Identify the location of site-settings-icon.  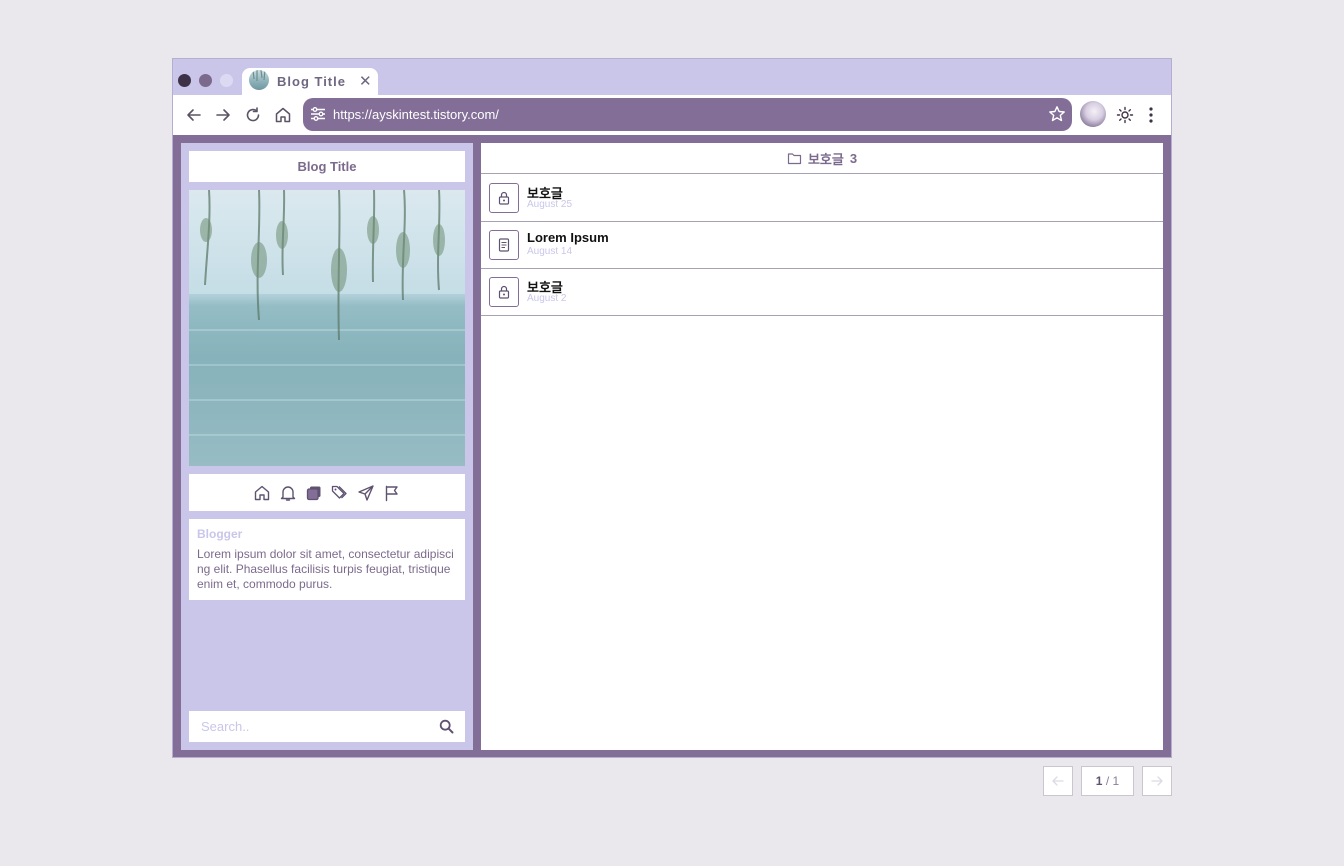
(318, 114).